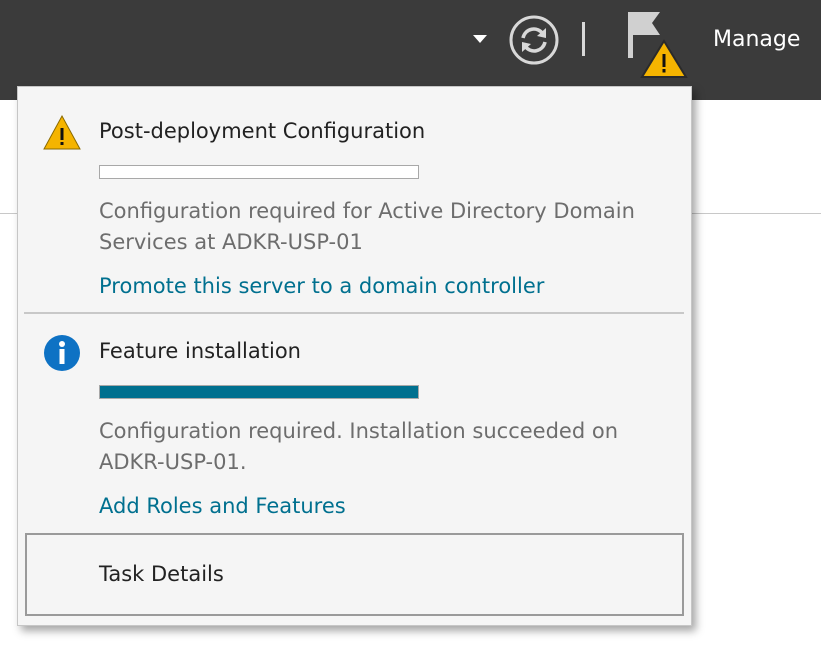 The width and height of the screenshot is (821, 669). I want to click on flag-warning-icon, so click(656, 44).